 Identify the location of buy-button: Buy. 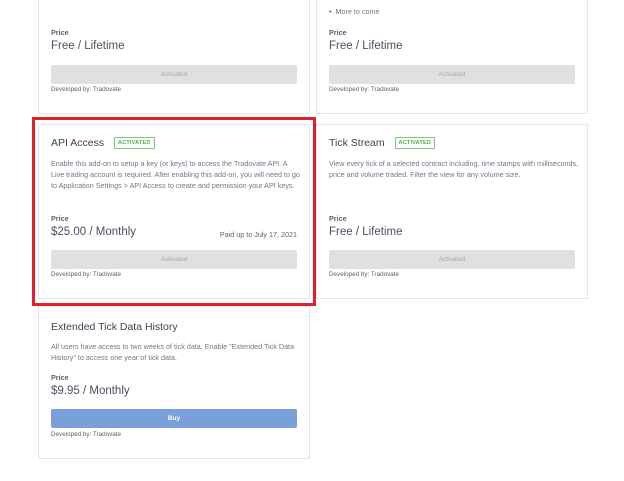
(174, 418).